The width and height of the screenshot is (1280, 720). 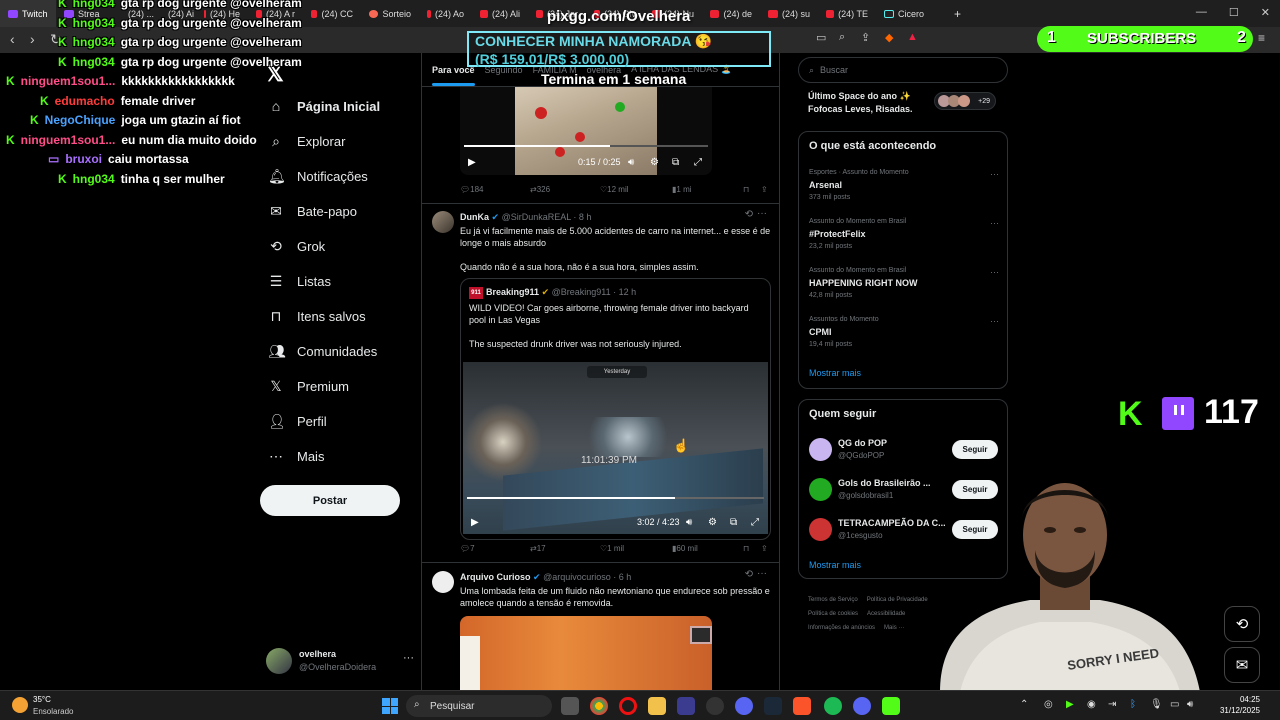 What do you see at coordinates (341, 663) in the screenshot?
I see `account-switcher: ovelhera @OvelheraDoidera ···` at bounding box center [341, 663].